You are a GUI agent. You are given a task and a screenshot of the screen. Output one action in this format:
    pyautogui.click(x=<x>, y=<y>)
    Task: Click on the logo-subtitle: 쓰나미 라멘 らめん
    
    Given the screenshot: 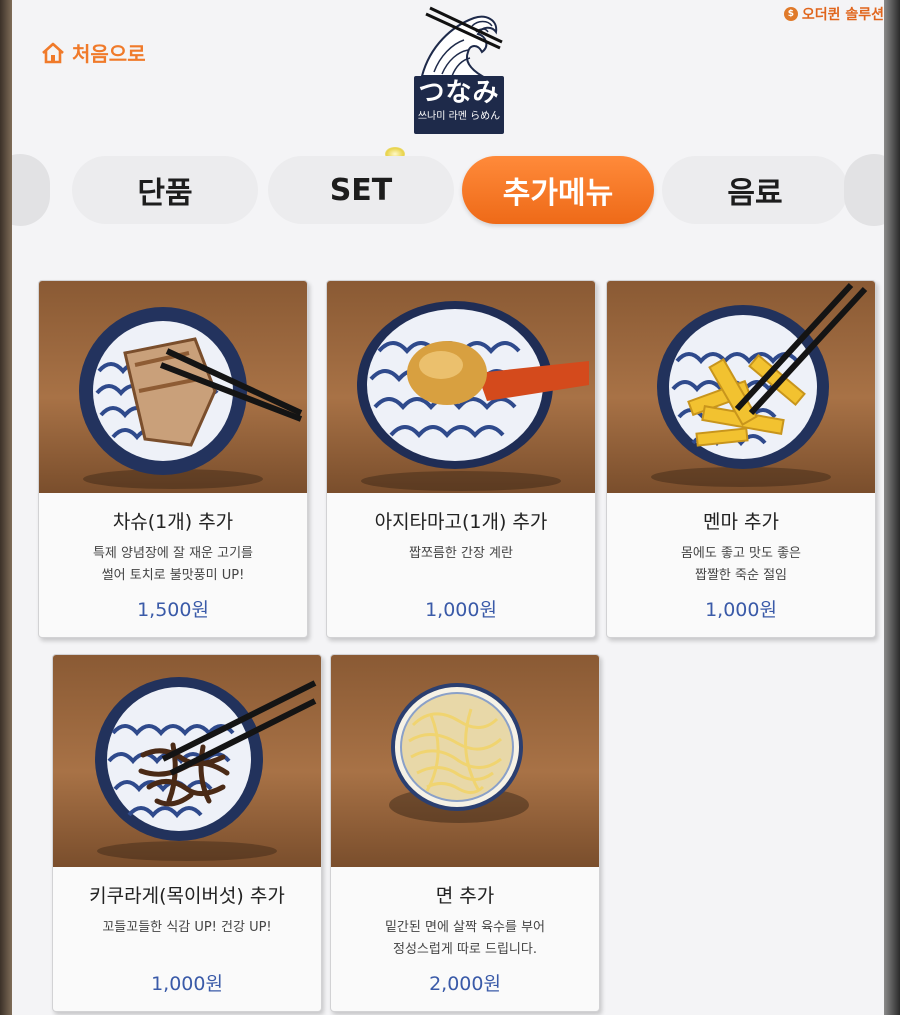 What is the action you would take?
    pyautogui.click(x=459, y=116)
    